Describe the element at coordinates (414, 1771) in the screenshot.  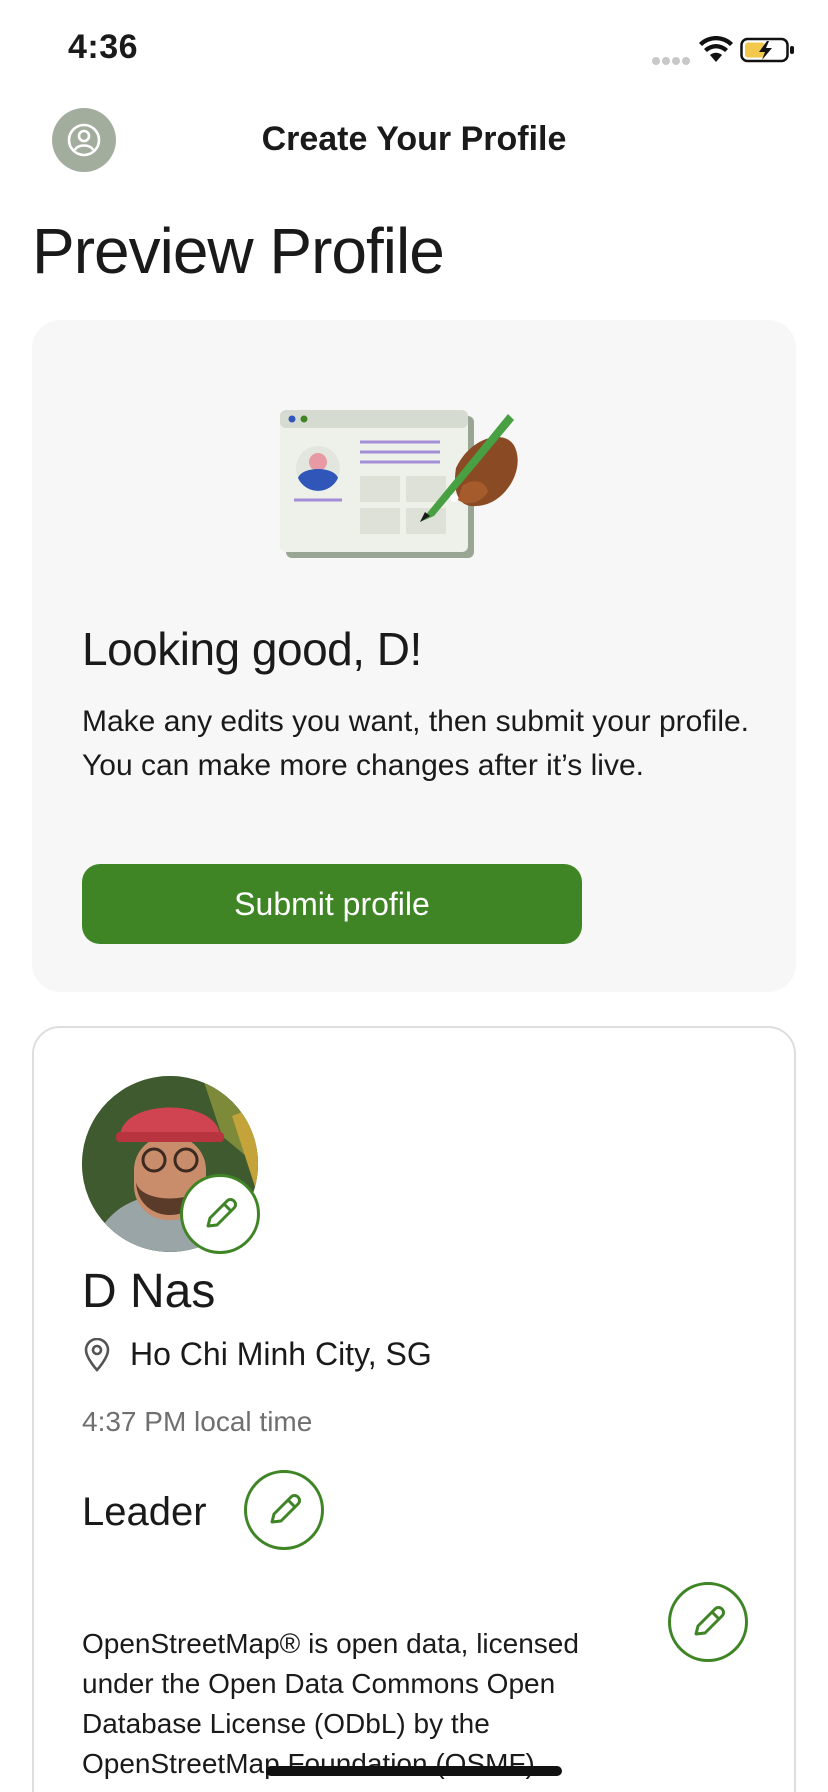
I see `home-indicator` at that location.